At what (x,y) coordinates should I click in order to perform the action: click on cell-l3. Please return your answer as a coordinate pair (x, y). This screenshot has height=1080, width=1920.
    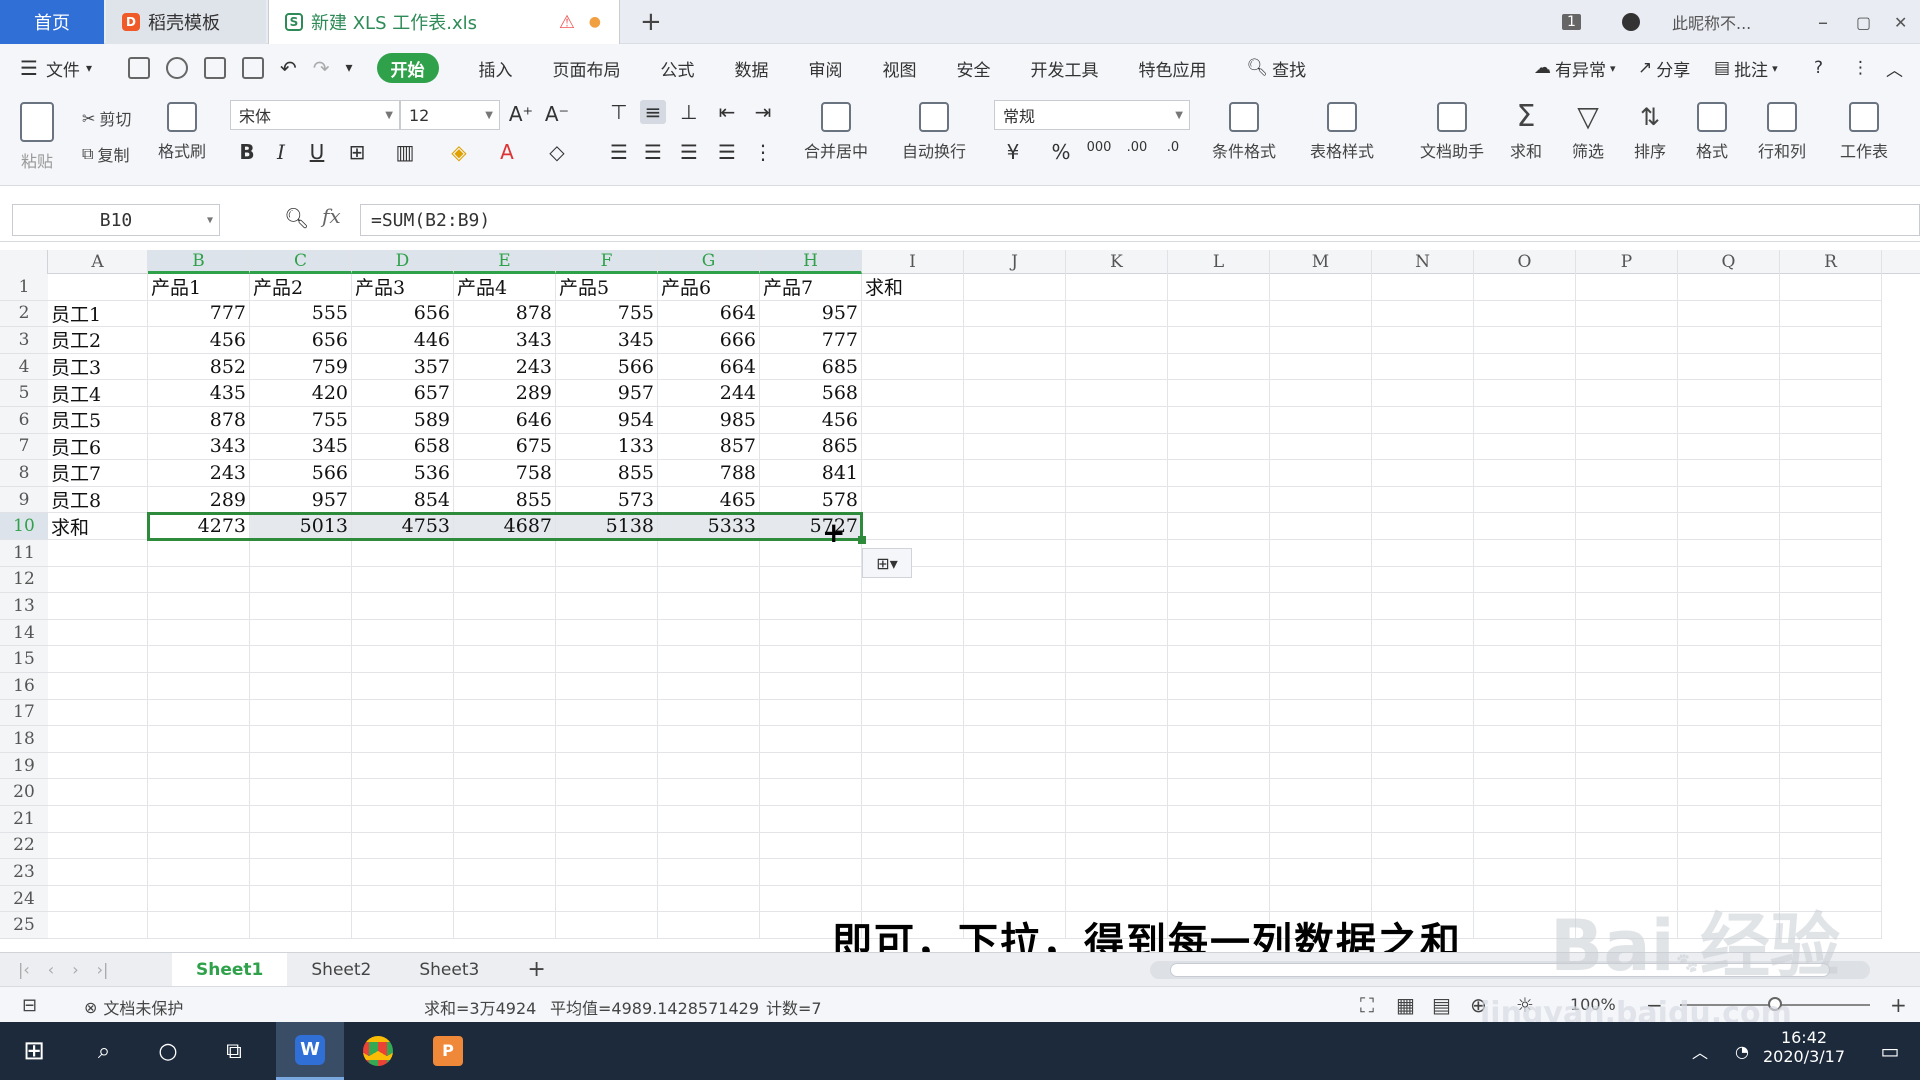
    Looking at the image, I should click on (1219, 340).